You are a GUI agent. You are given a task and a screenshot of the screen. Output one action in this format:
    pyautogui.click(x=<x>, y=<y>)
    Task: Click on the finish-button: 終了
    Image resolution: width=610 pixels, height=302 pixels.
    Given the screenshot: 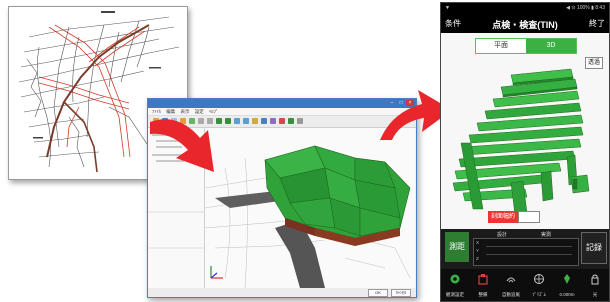 What is the action you would take?
    pyautogui.click(x=597, y=23)
    